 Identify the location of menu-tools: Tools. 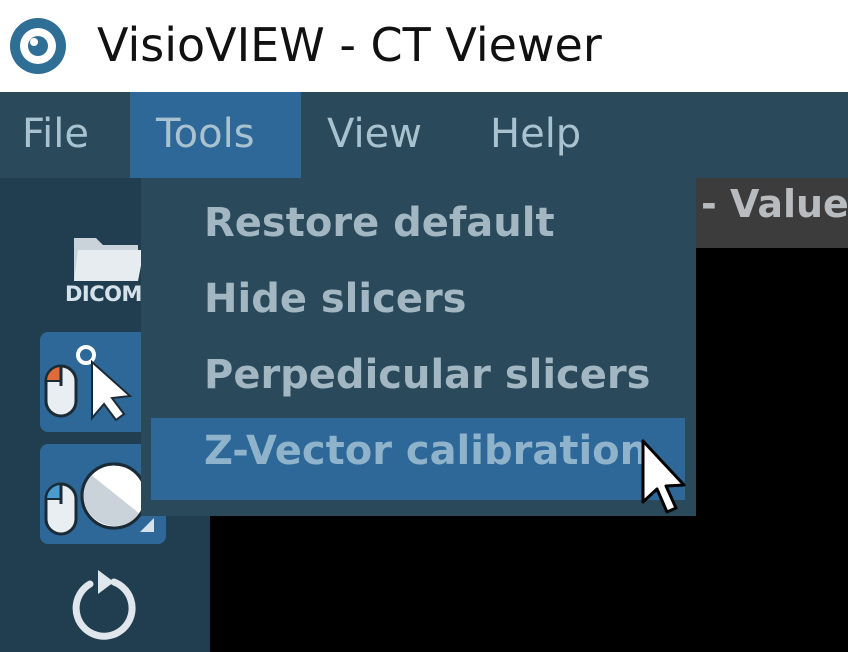
(215, 135).